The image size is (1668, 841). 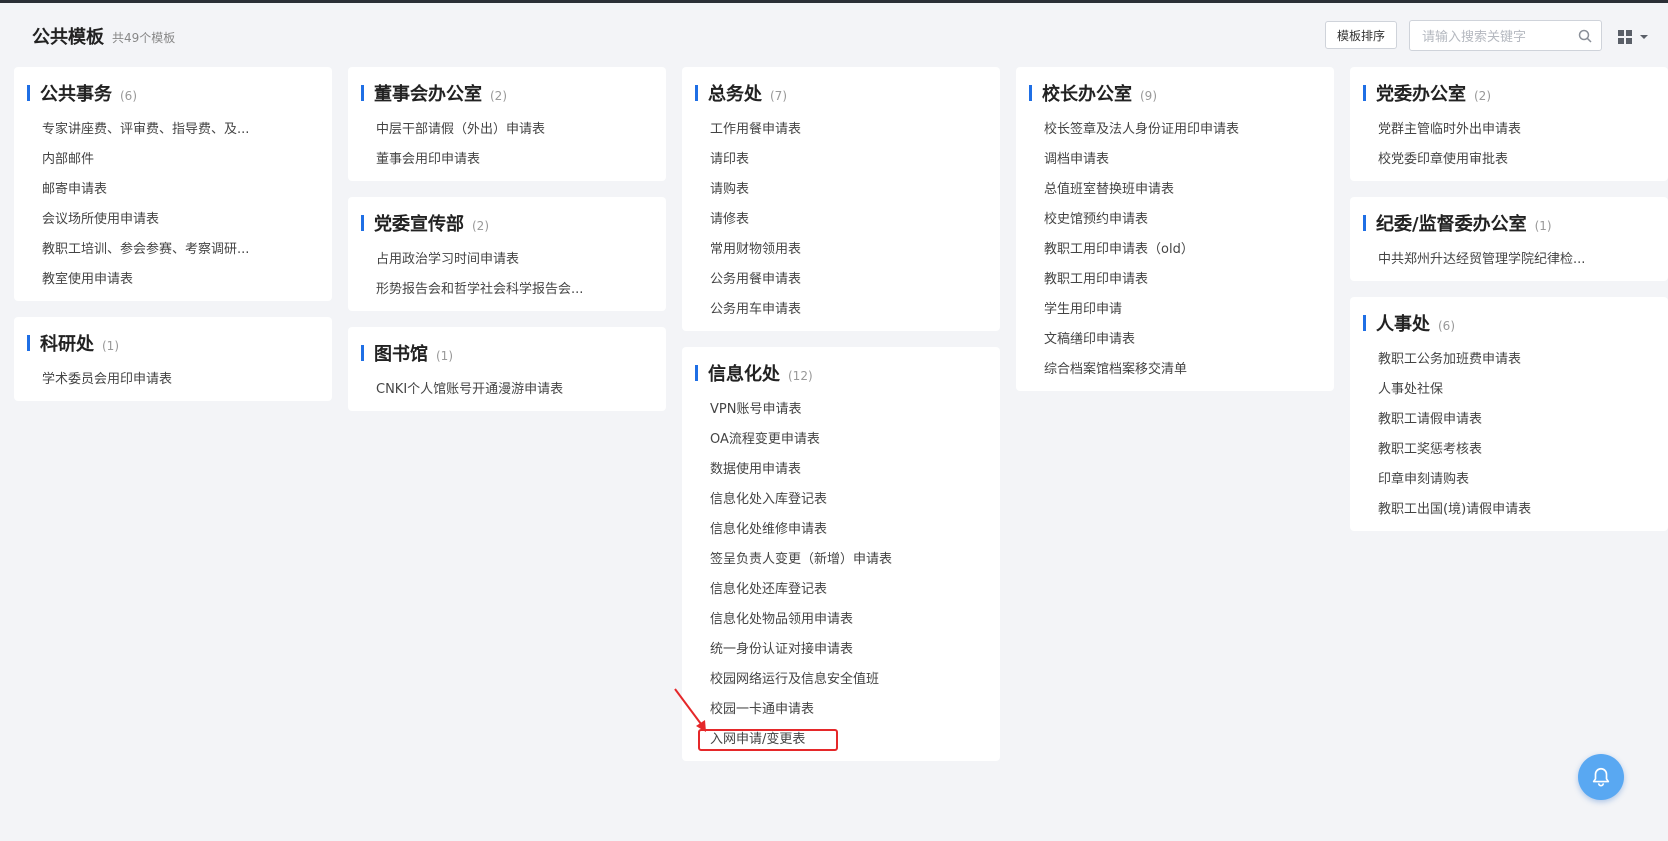 I want to click on template-item: 综合档案馆档案移交清单, so click(x=1179, y=370).